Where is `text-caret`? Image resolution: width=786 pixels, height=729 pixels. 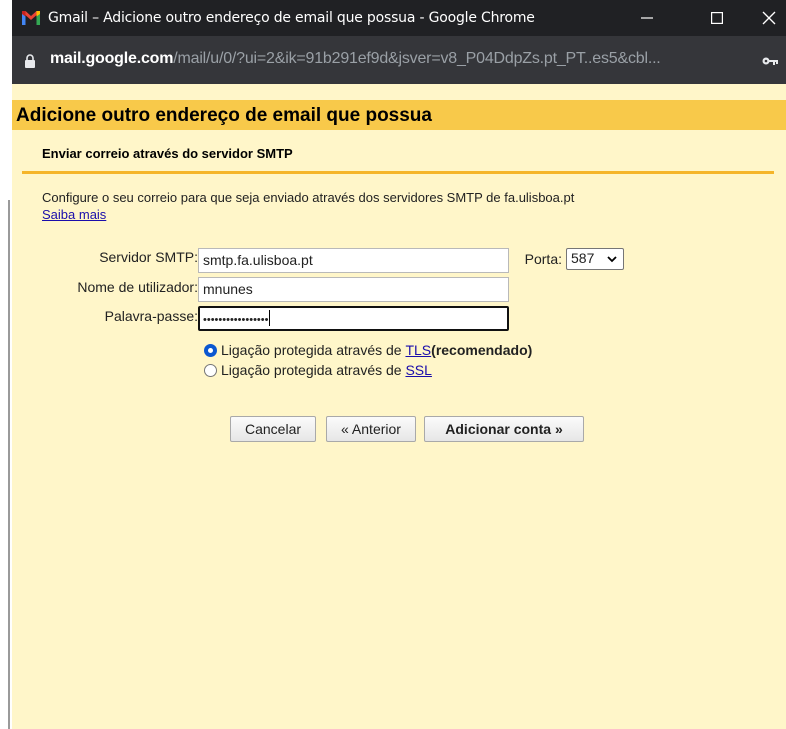
text-caret is located at coordinates (270, 318).